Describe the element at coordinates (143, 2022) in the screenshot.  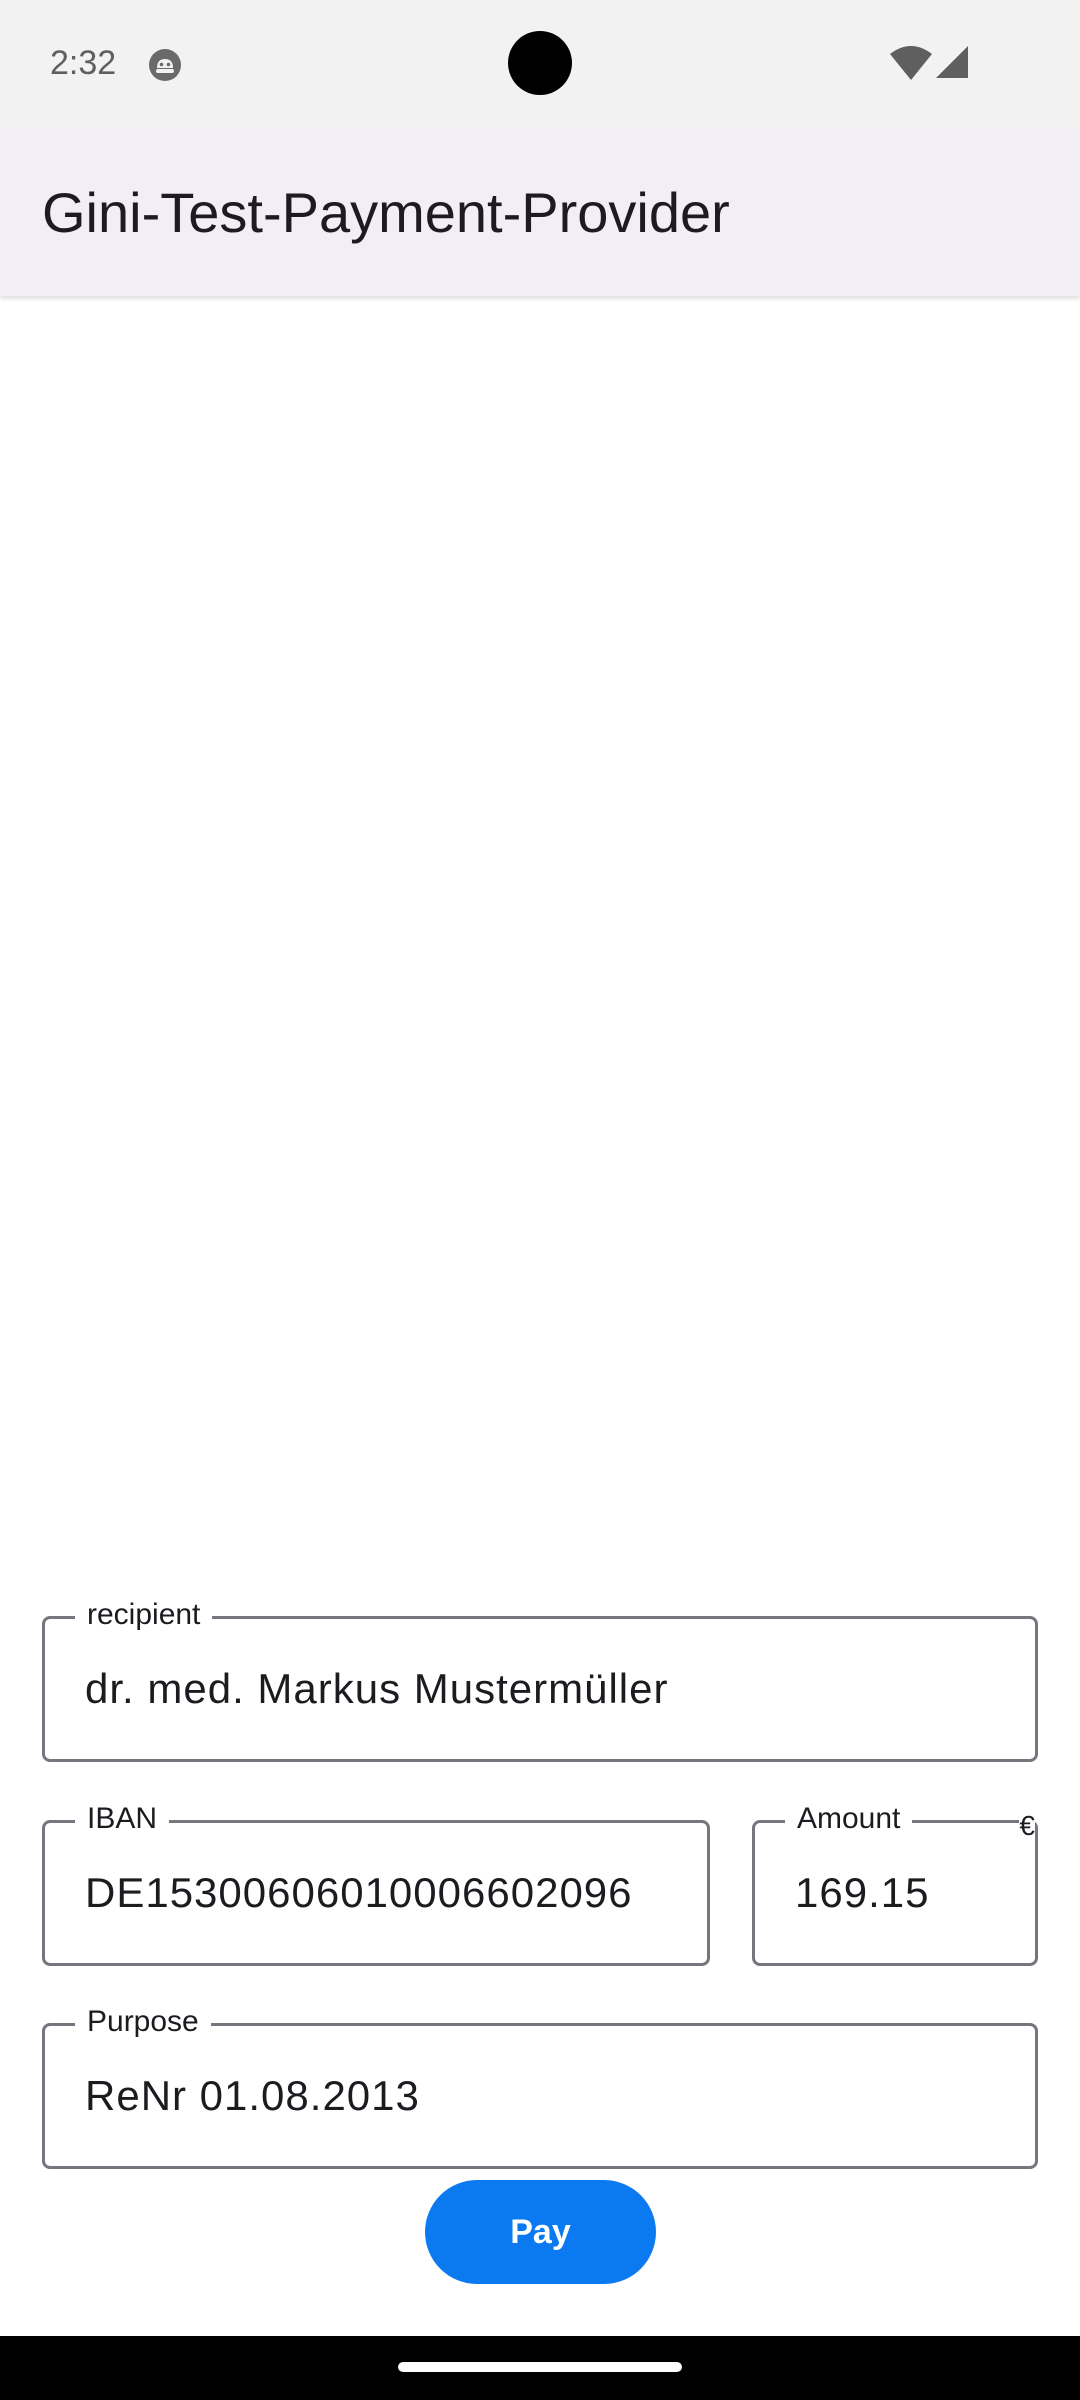
I see `purpose-label: Purpose` at that location.